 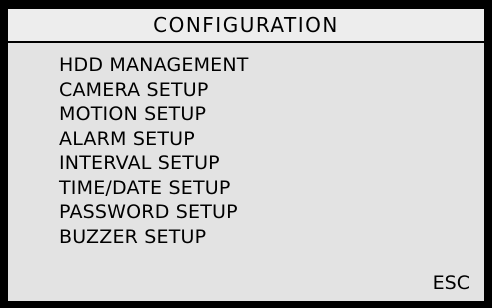 I want to click on page-title: CONFIGURATION, so click(x=246, y=25).